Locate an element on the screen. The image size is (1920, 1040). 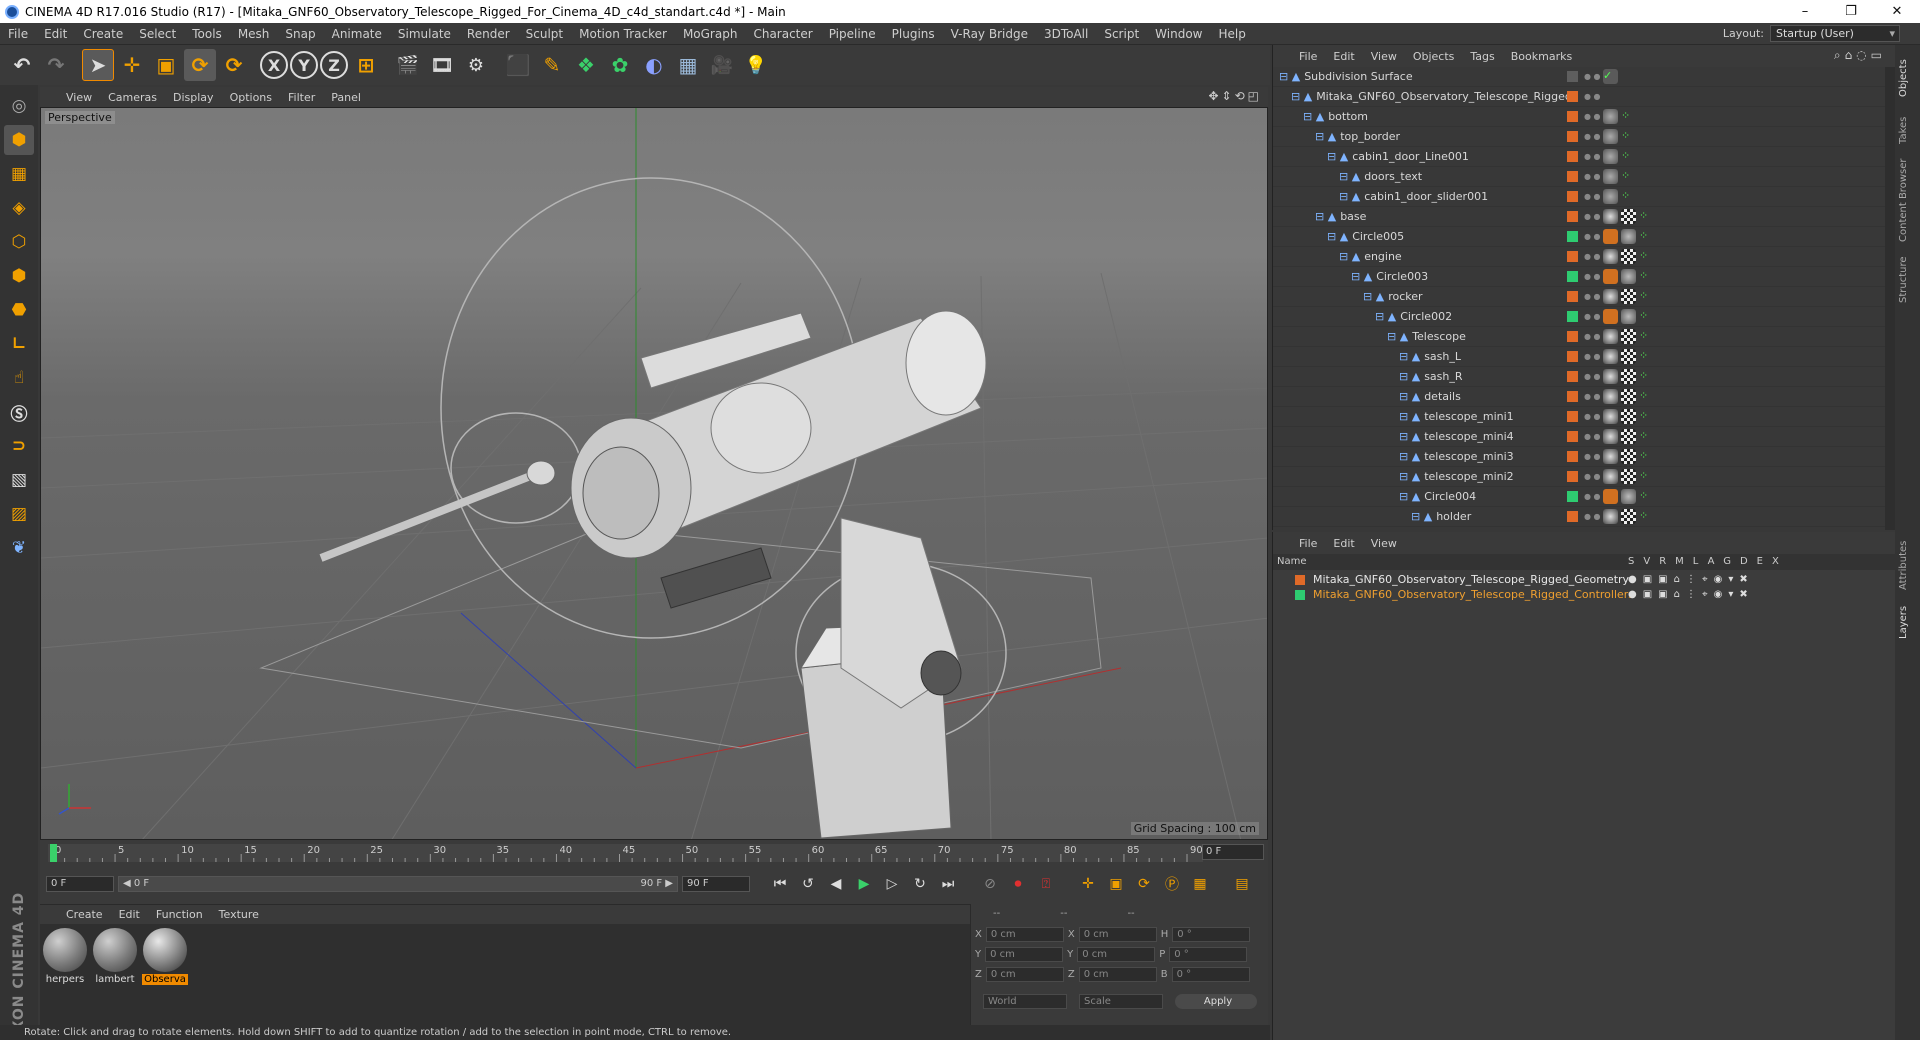
redo-icon: ↷ is located at coordinates (56, 65).